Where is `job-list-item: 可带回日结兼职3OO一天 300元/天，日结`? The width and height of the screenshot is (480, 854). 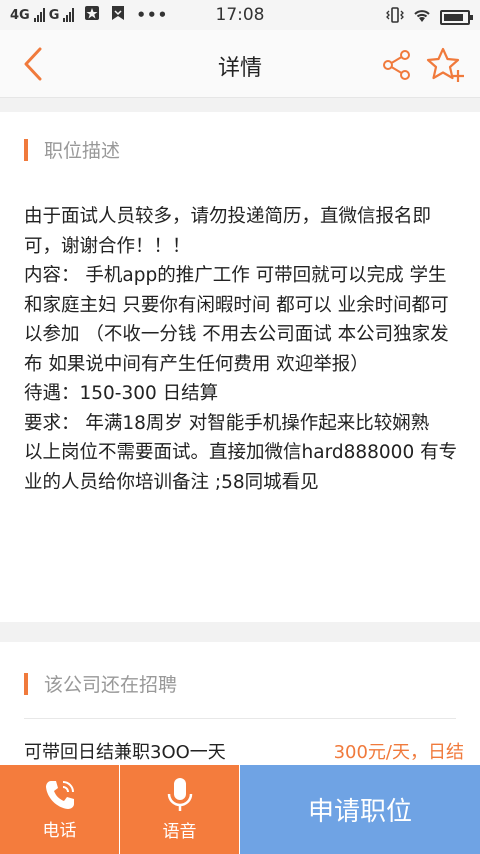
job-list-item: 可带回日结兼职3OO一天 300元/天，日结 is located at coordinates (244, 751).